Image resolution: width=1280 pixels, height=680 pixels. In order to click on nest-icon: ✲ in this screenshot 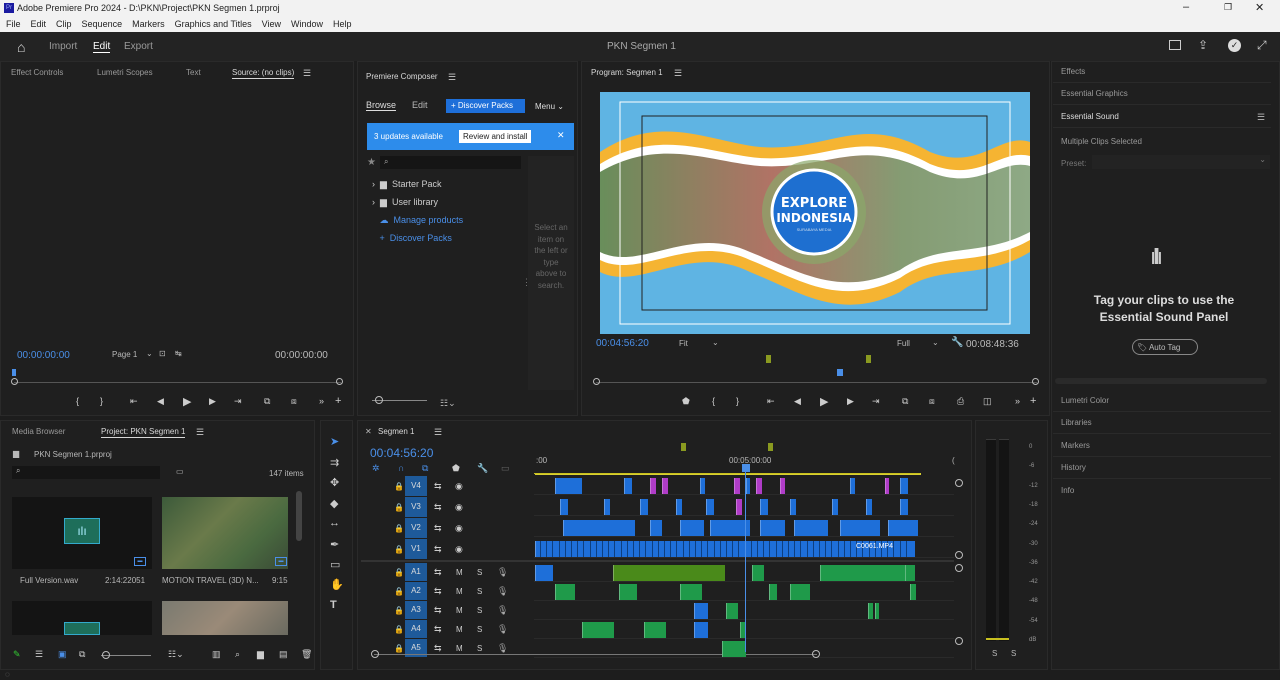, I will do `click(376, 468)`.